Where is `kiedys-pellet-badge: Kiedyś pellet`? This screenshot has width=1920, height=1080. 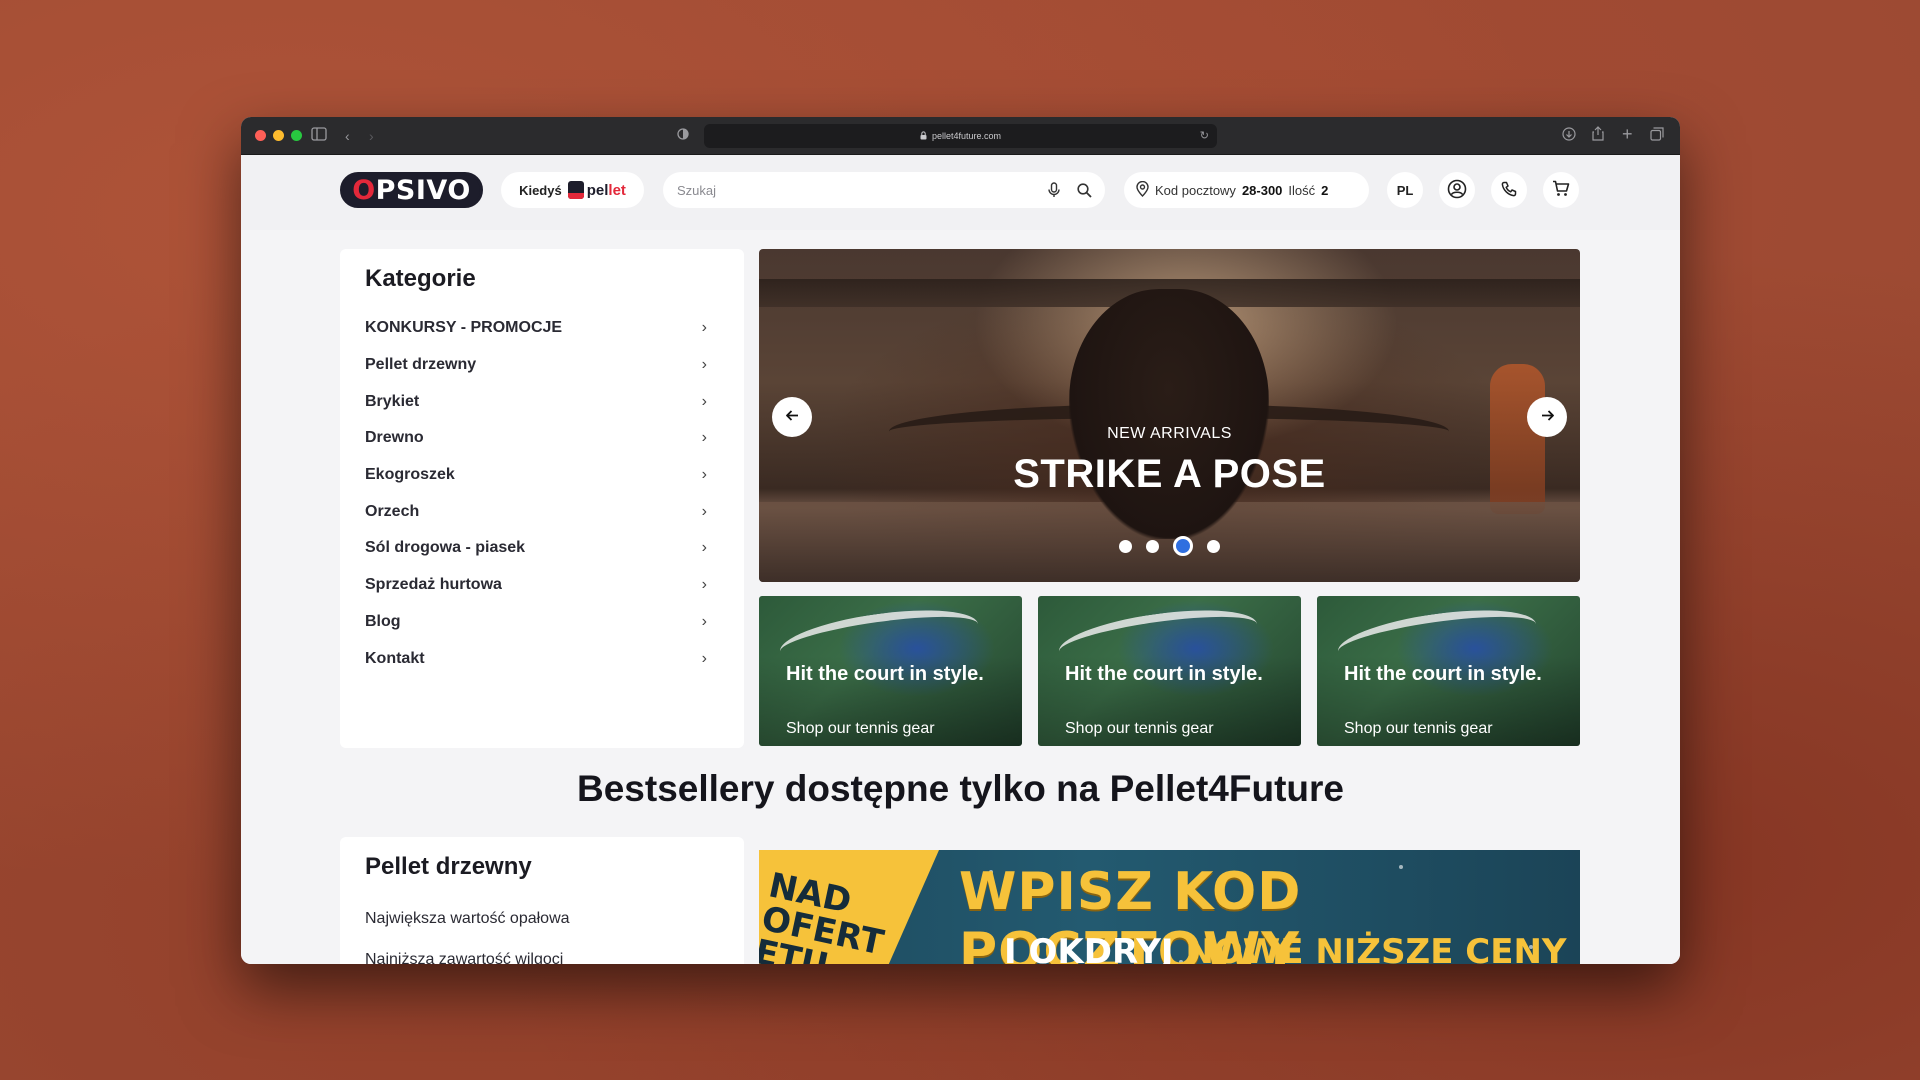
kiedys-pellet-badge: Kiedyś pellet is located at coordinates (572, 190).